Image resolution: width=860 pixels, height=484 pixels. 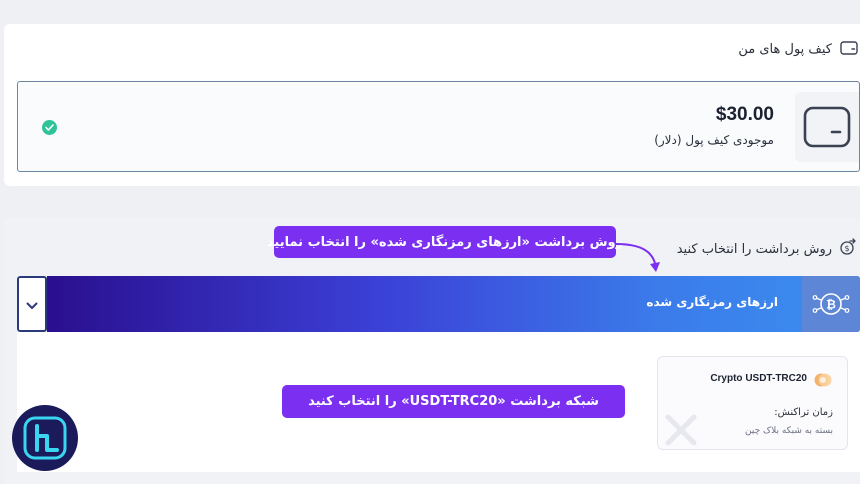 I want to click on withdraw-method-title: روش برداشت را انتخاب کنید, so click(x=754, y=249).